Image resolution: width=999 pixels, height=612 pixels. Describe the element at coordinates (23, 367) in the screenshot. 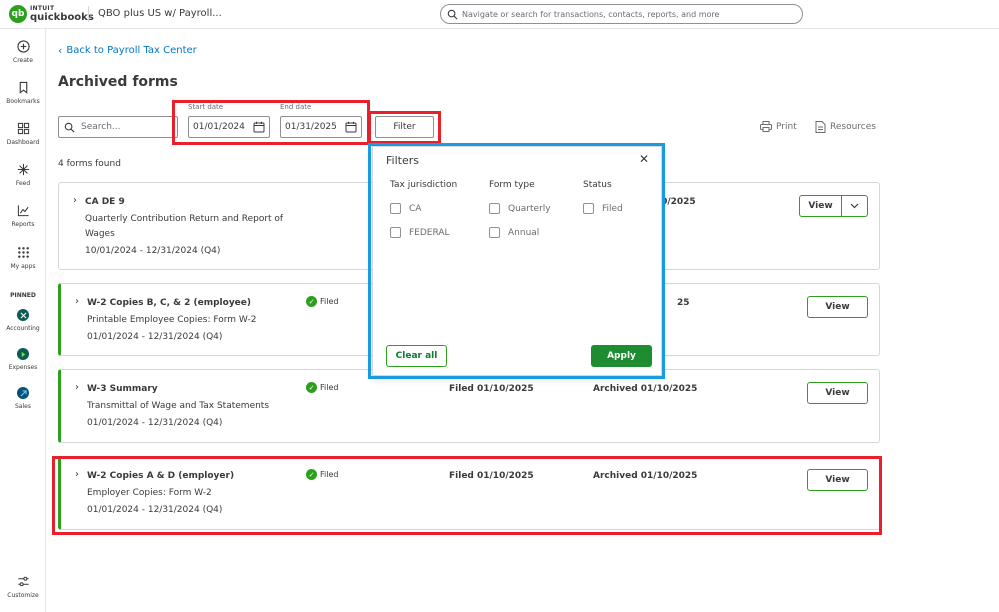

I see `sidebar-item-label: Expenses` at that location.